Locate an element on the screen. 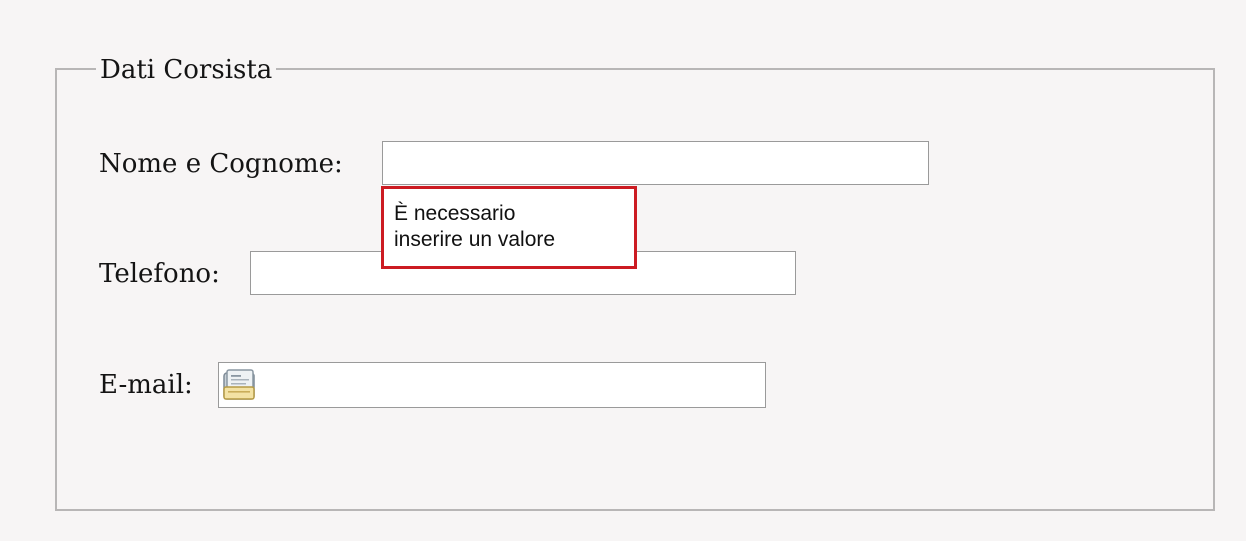 This screenshot has width=1246, height=541. tooltip-line-1: È necessario is located at coordinates (455, 213).